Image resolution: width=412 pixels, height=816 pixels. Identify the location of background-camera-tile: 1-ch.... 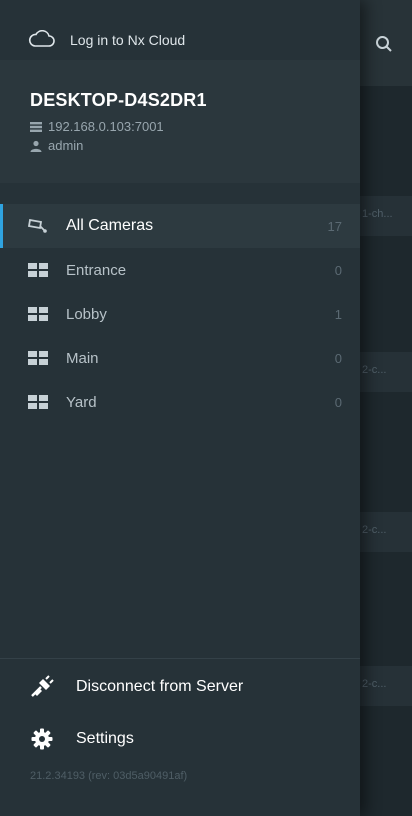
(386, 216).